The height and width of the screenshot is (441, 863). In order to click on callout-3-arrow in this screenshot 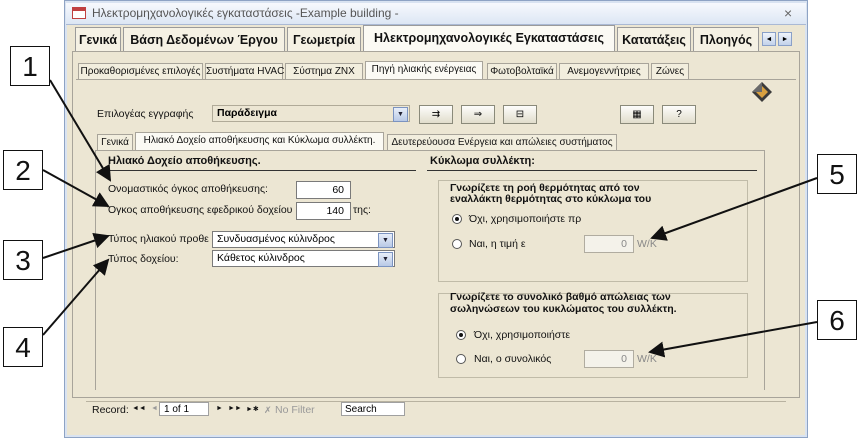, I will do `click(76, 245)`.